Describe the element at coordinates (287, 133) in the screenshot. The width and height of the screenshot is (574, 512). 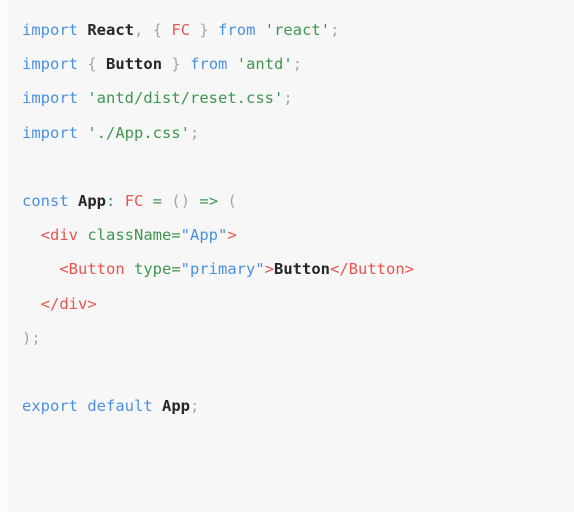
I see `code-line: import './App.css';` at that location.